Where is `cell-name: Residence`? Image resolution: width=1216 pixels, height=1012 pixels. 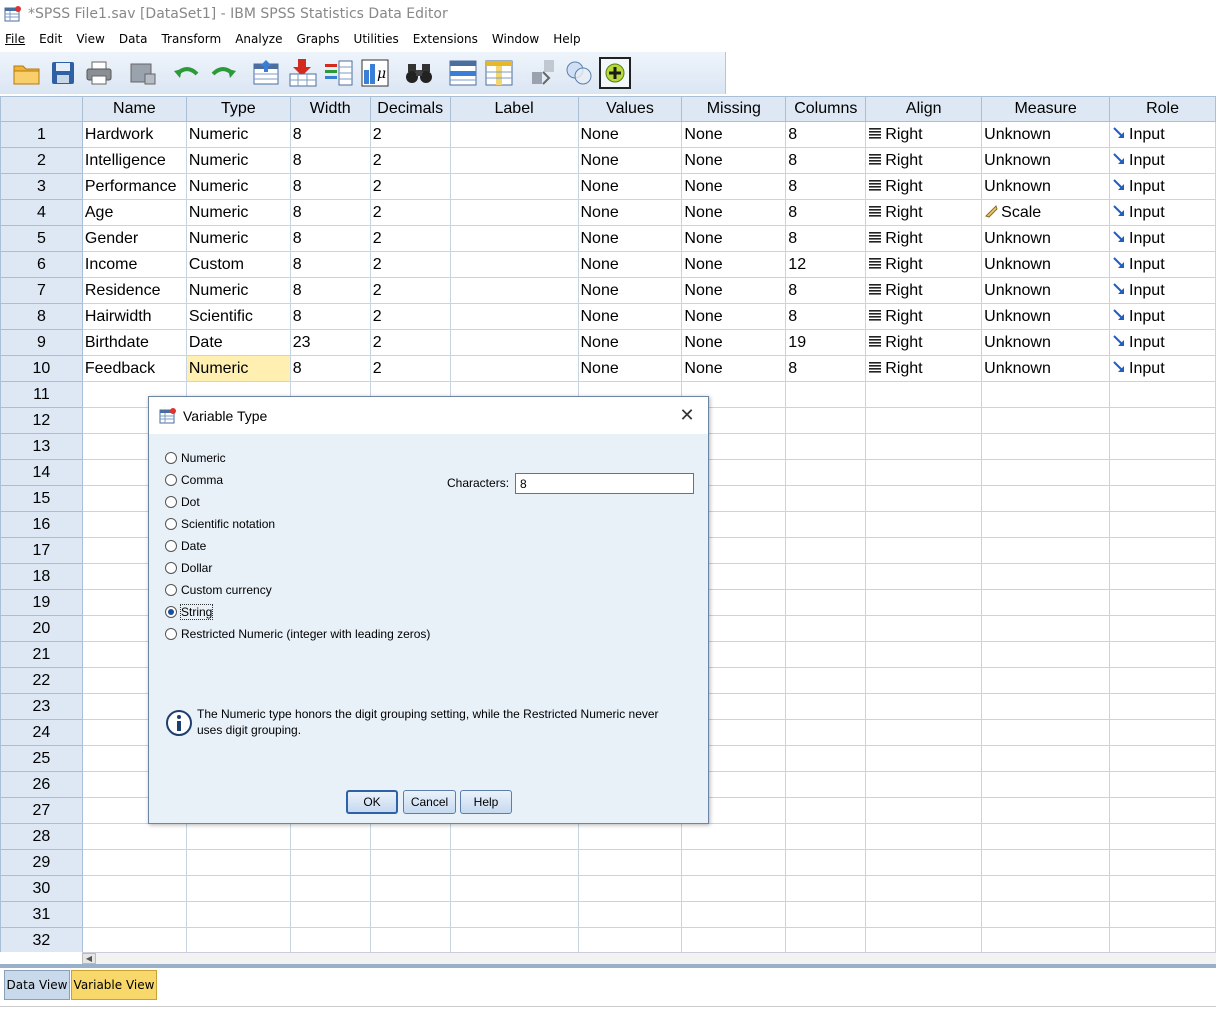
cell-name: Residence is located at coordinates (134, 290).